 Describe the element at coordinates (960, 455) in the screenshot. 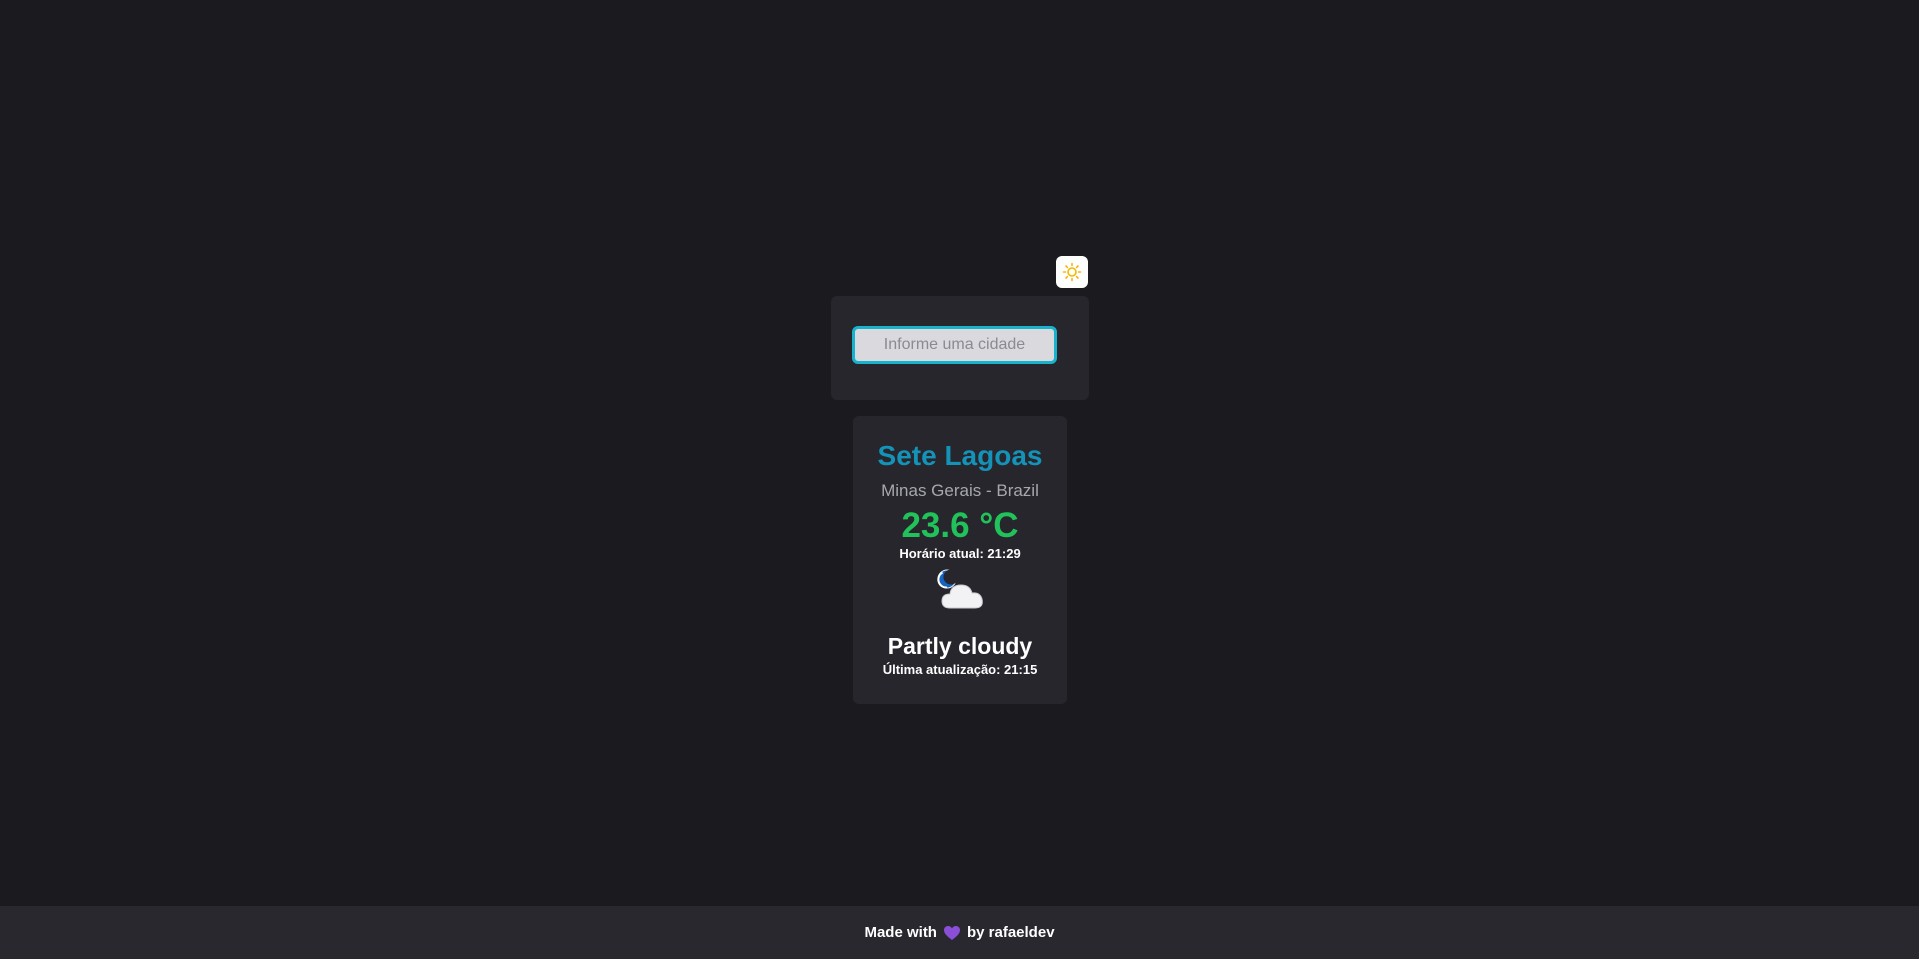

I see `city-name: Sete Lagoas` at that location.